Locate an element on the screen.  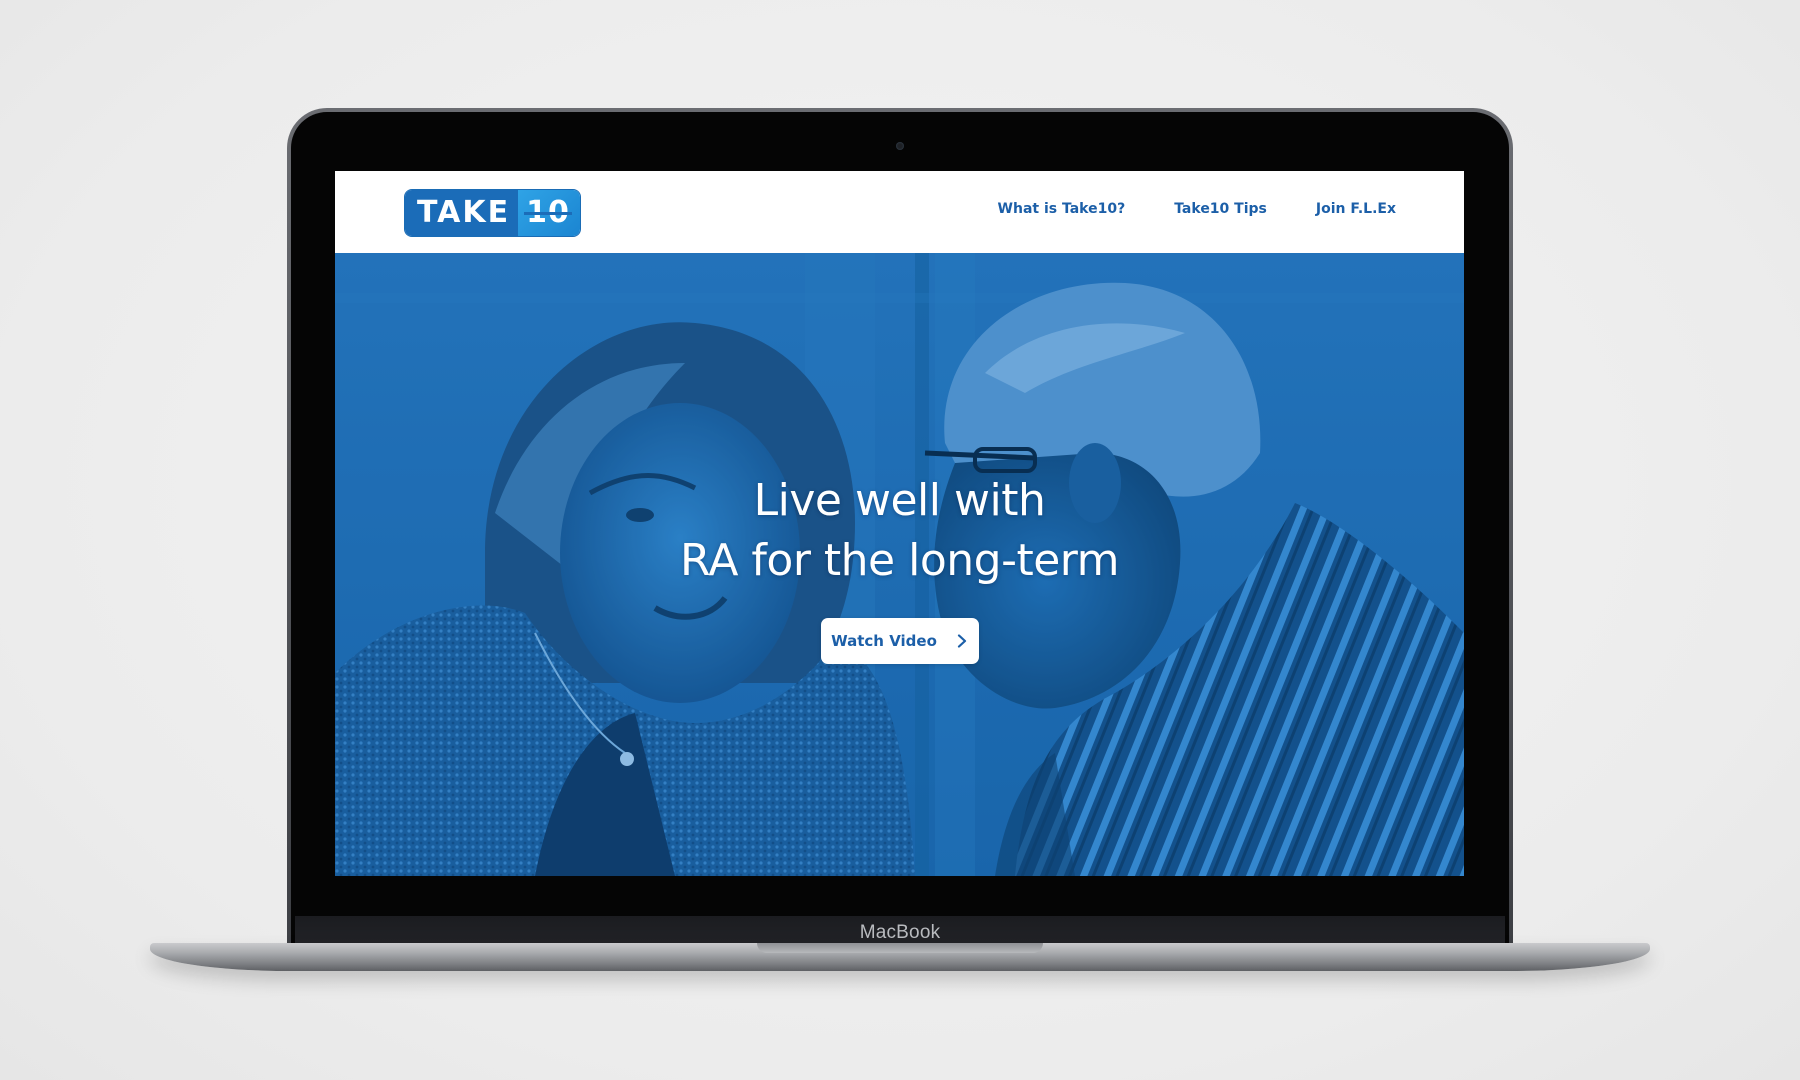
nav-link-join-flex: Join F.L.Ex is located at coordinates (1356, 209).